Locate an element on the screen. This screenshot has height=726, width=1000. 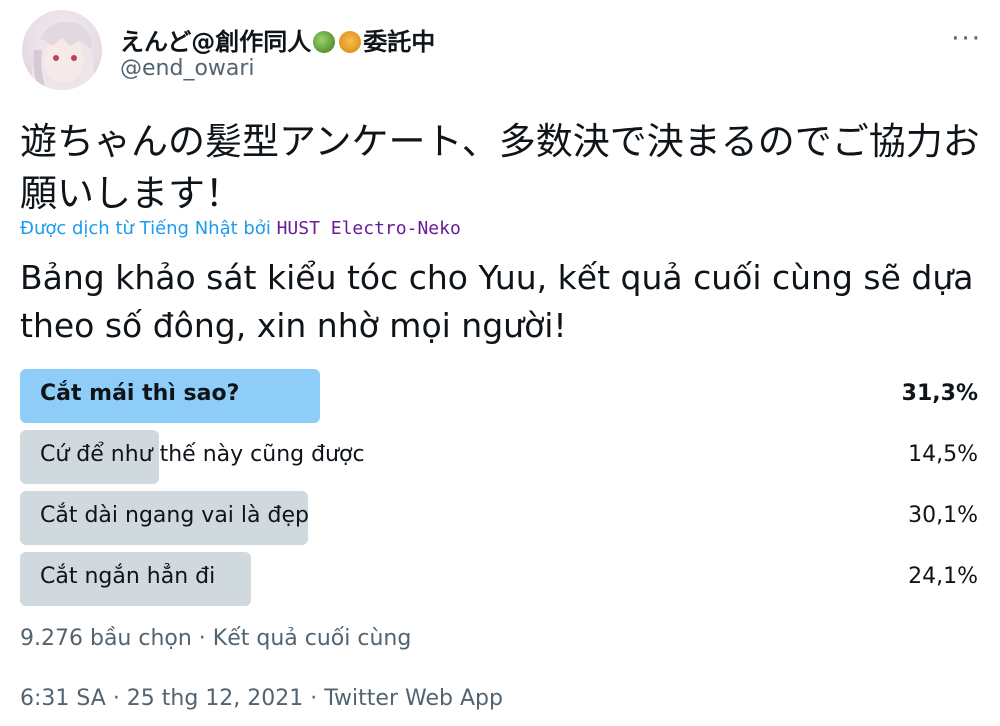
translator-name: HUST Electro-Neko is located at coordinates (368, 228).